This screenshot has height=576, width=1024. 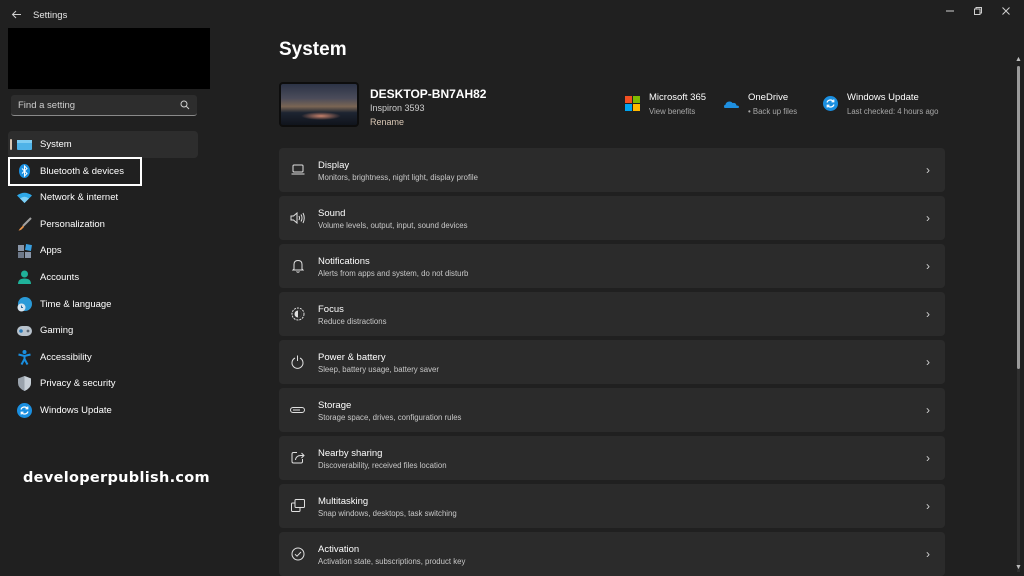 I want to click on scroll-down-arrow-icon: ▼, so click(x=1018, y=568).